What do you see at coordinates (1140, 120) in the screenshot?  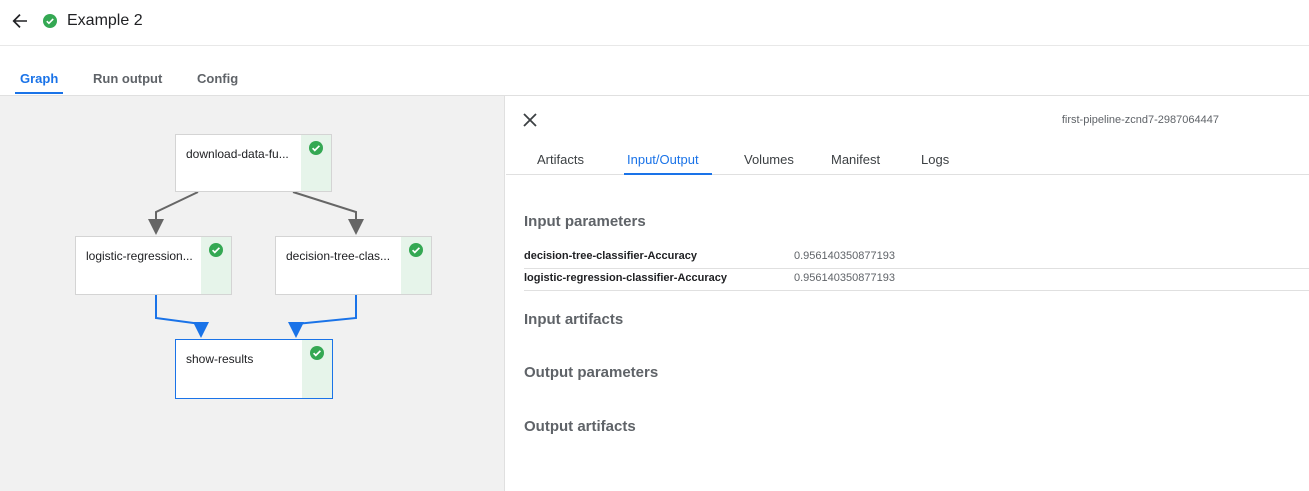 I see `pod-id: first-pipeline-zcnd7-2987064447` at bounding box center [1140, 120].